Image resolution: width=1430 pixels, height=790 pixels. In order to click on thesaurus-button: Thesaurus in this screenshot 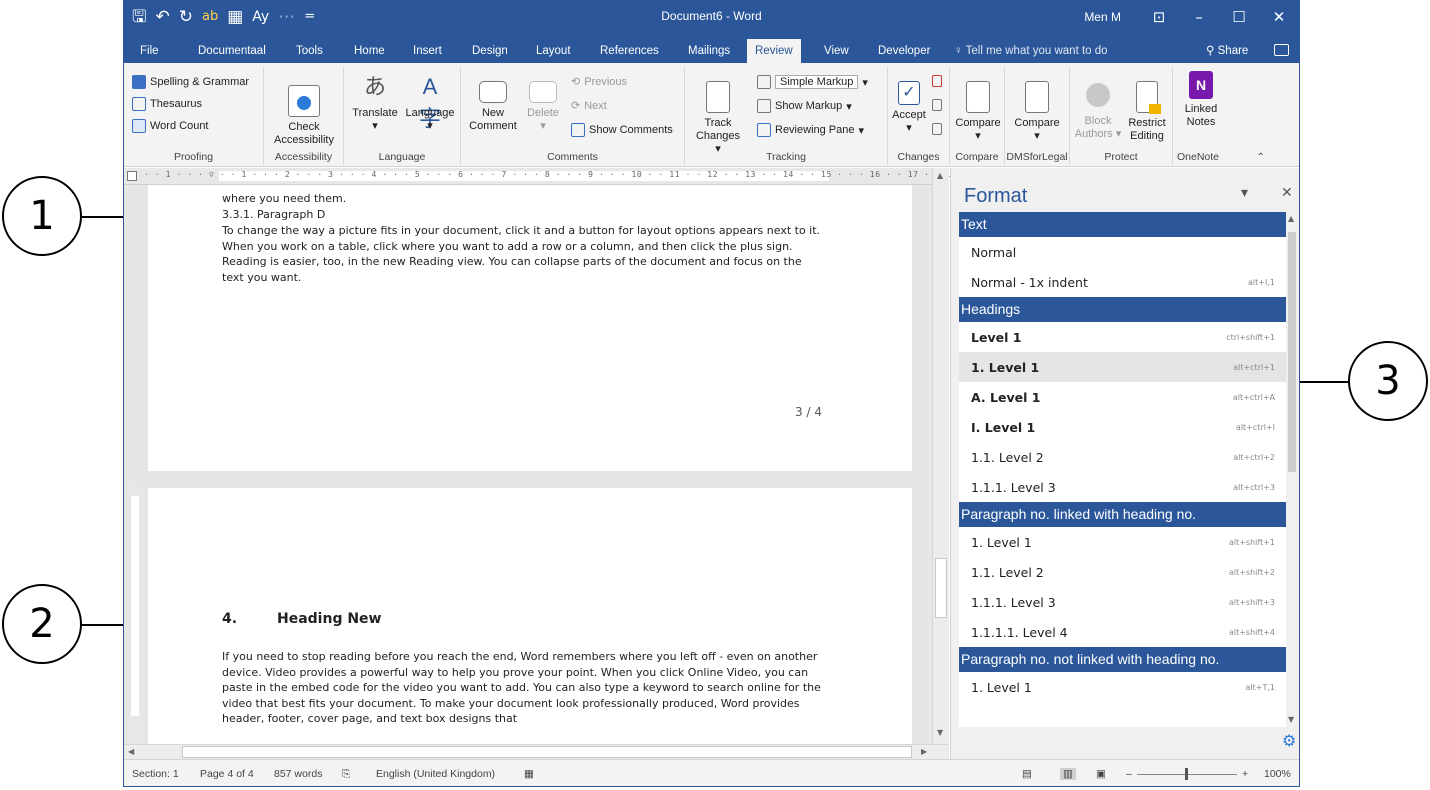, I will do `click(167, 104)`.